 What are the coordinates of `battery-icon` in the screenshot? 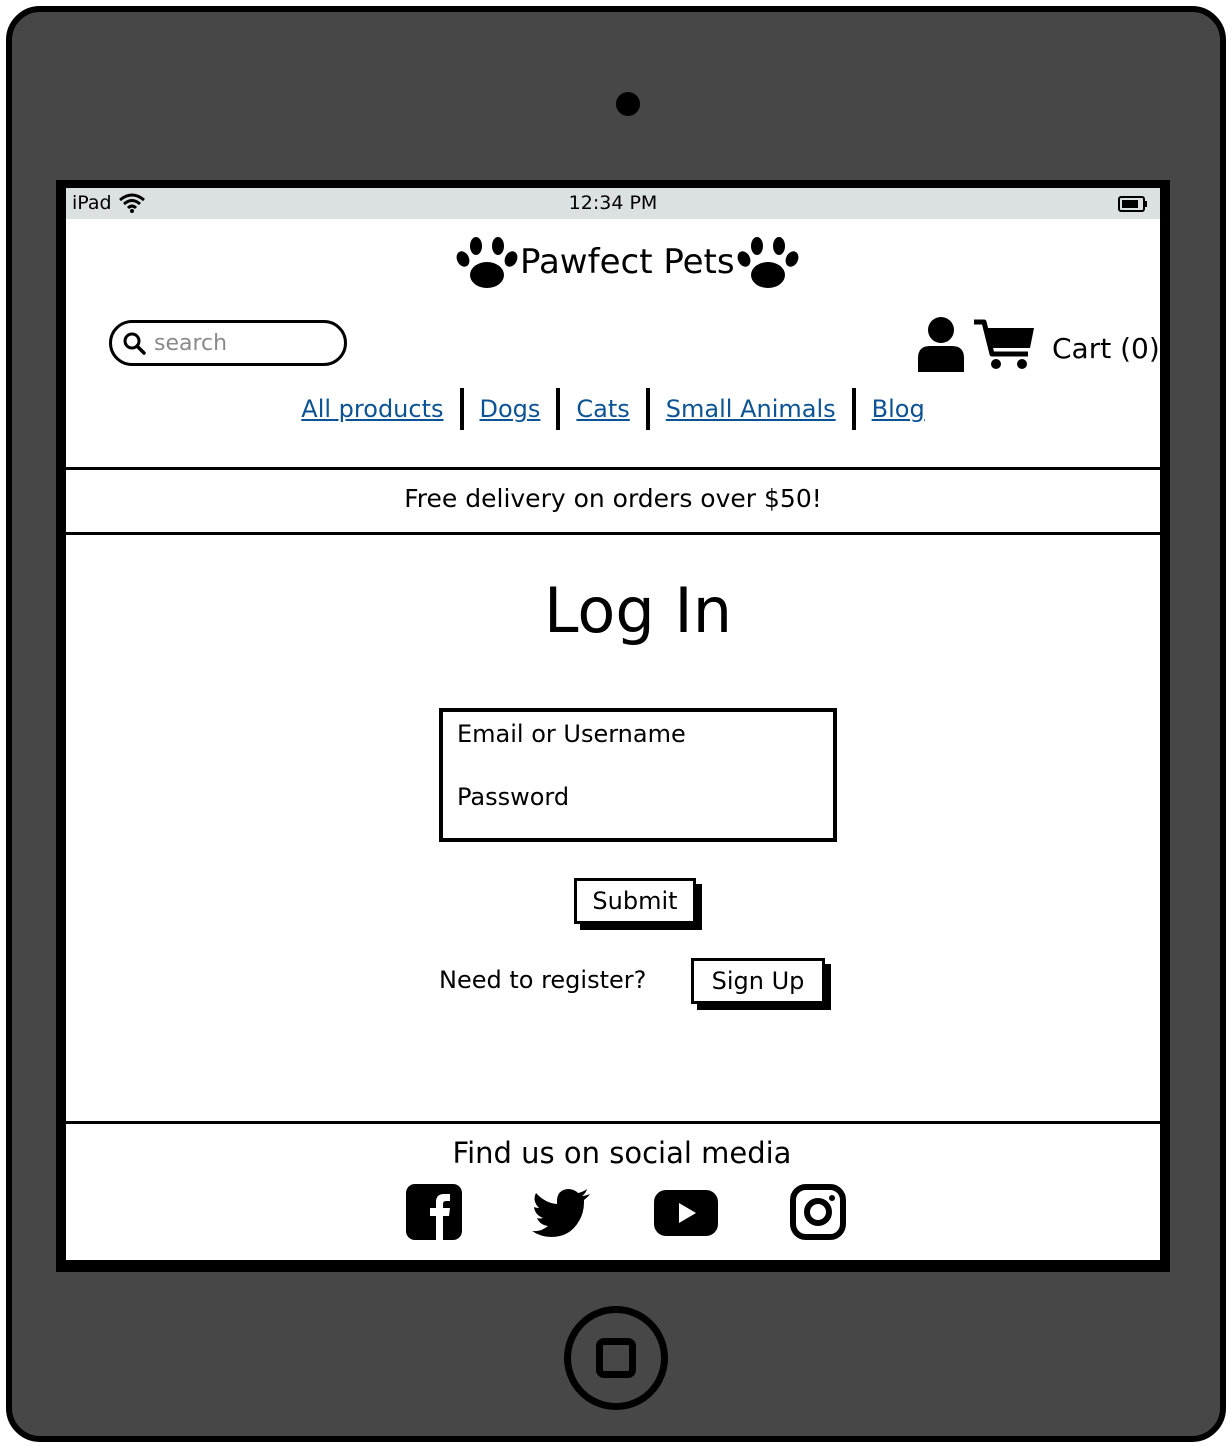 It's located at (1132, 204).